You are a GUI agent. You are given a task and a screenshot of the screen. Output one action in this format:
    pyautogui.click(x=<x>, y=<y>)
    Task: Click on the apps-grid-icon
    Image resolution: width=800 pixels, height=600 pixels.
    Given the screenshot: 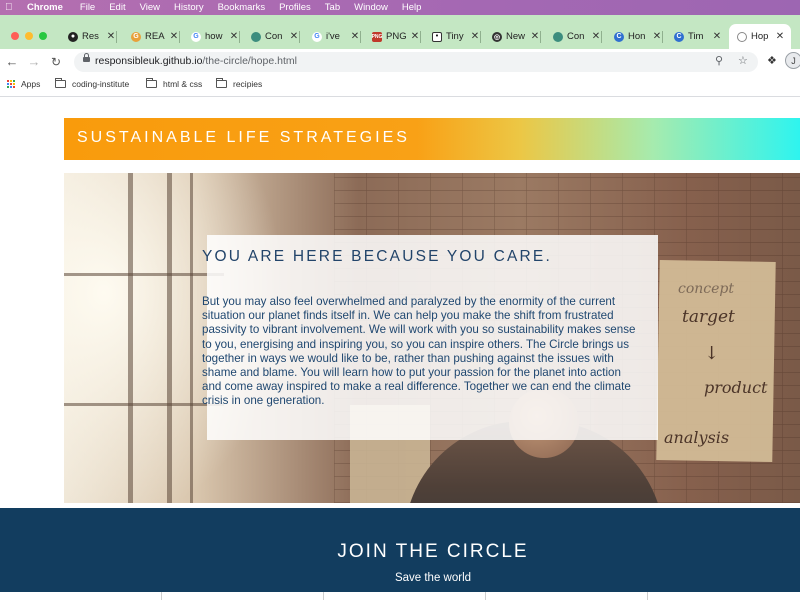 What is the action you would take?
    pyautogui.click(x=11, y=84)
    